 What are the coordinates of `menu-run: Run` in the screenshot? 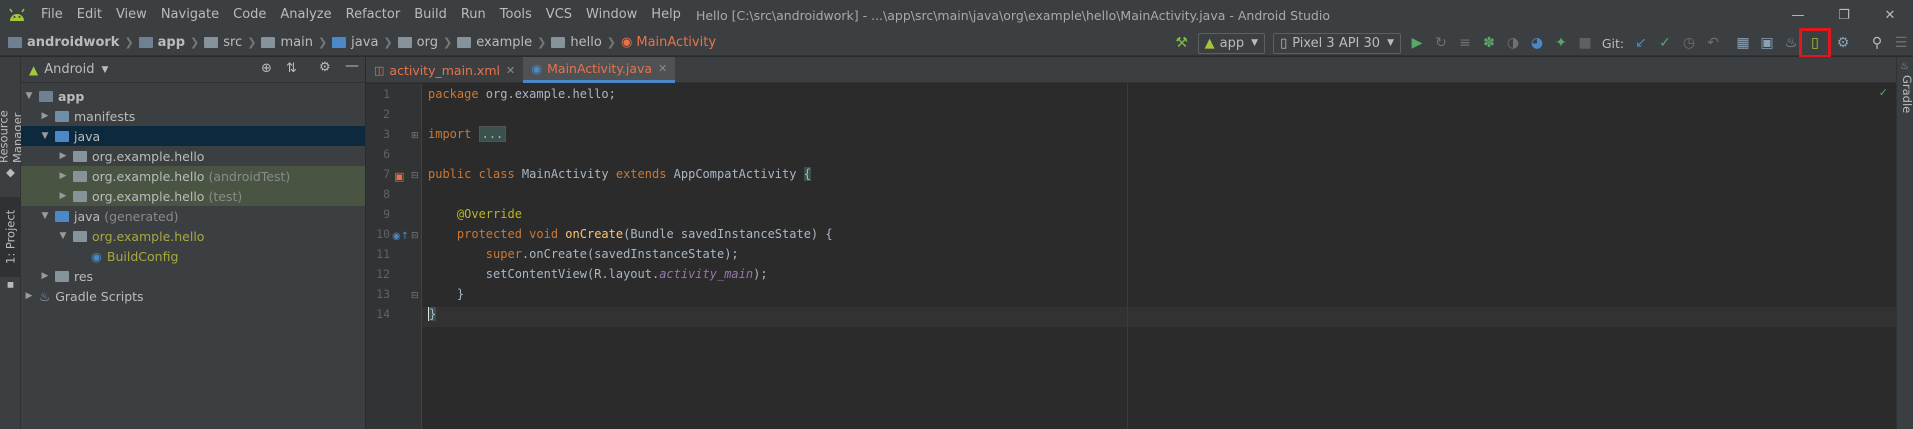 It's located at (473, 15).